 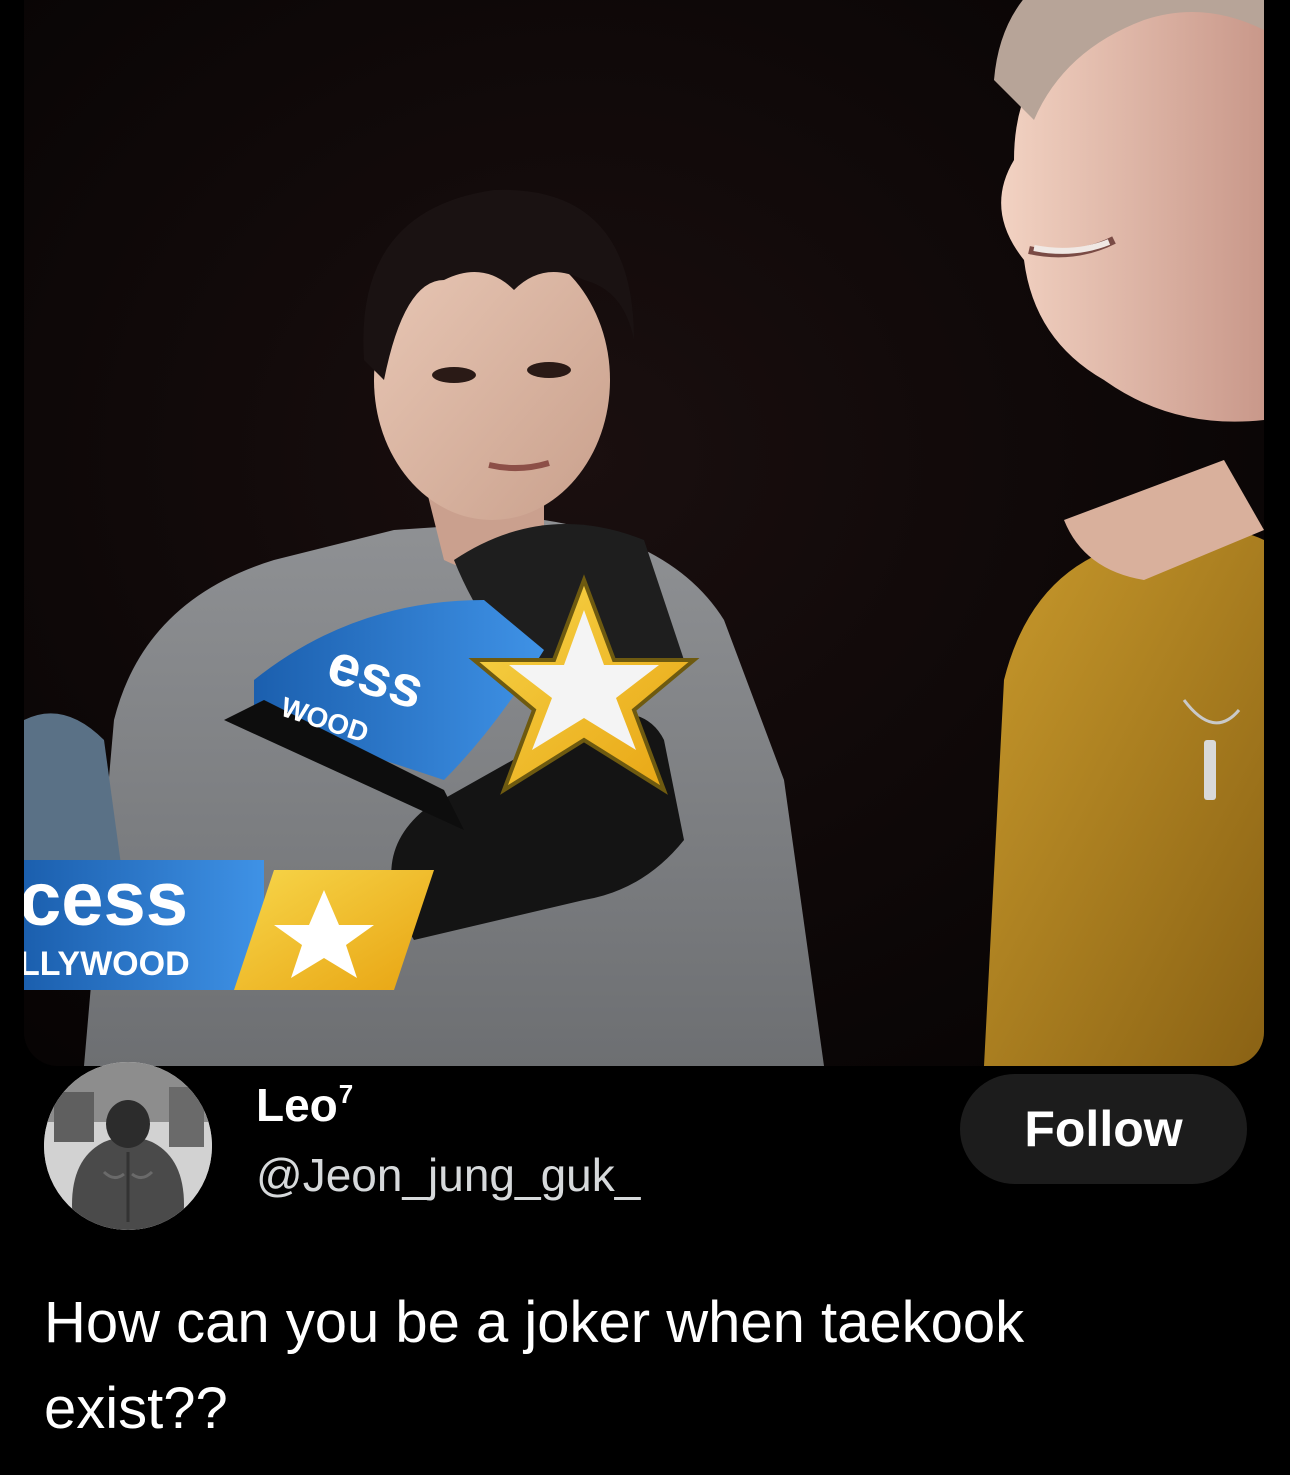 What do you see at coordinates (448, 1175) in the screenshot?
I see `author-handle: @Jeon_jung_guk_` at bounding box center [448, 1175].